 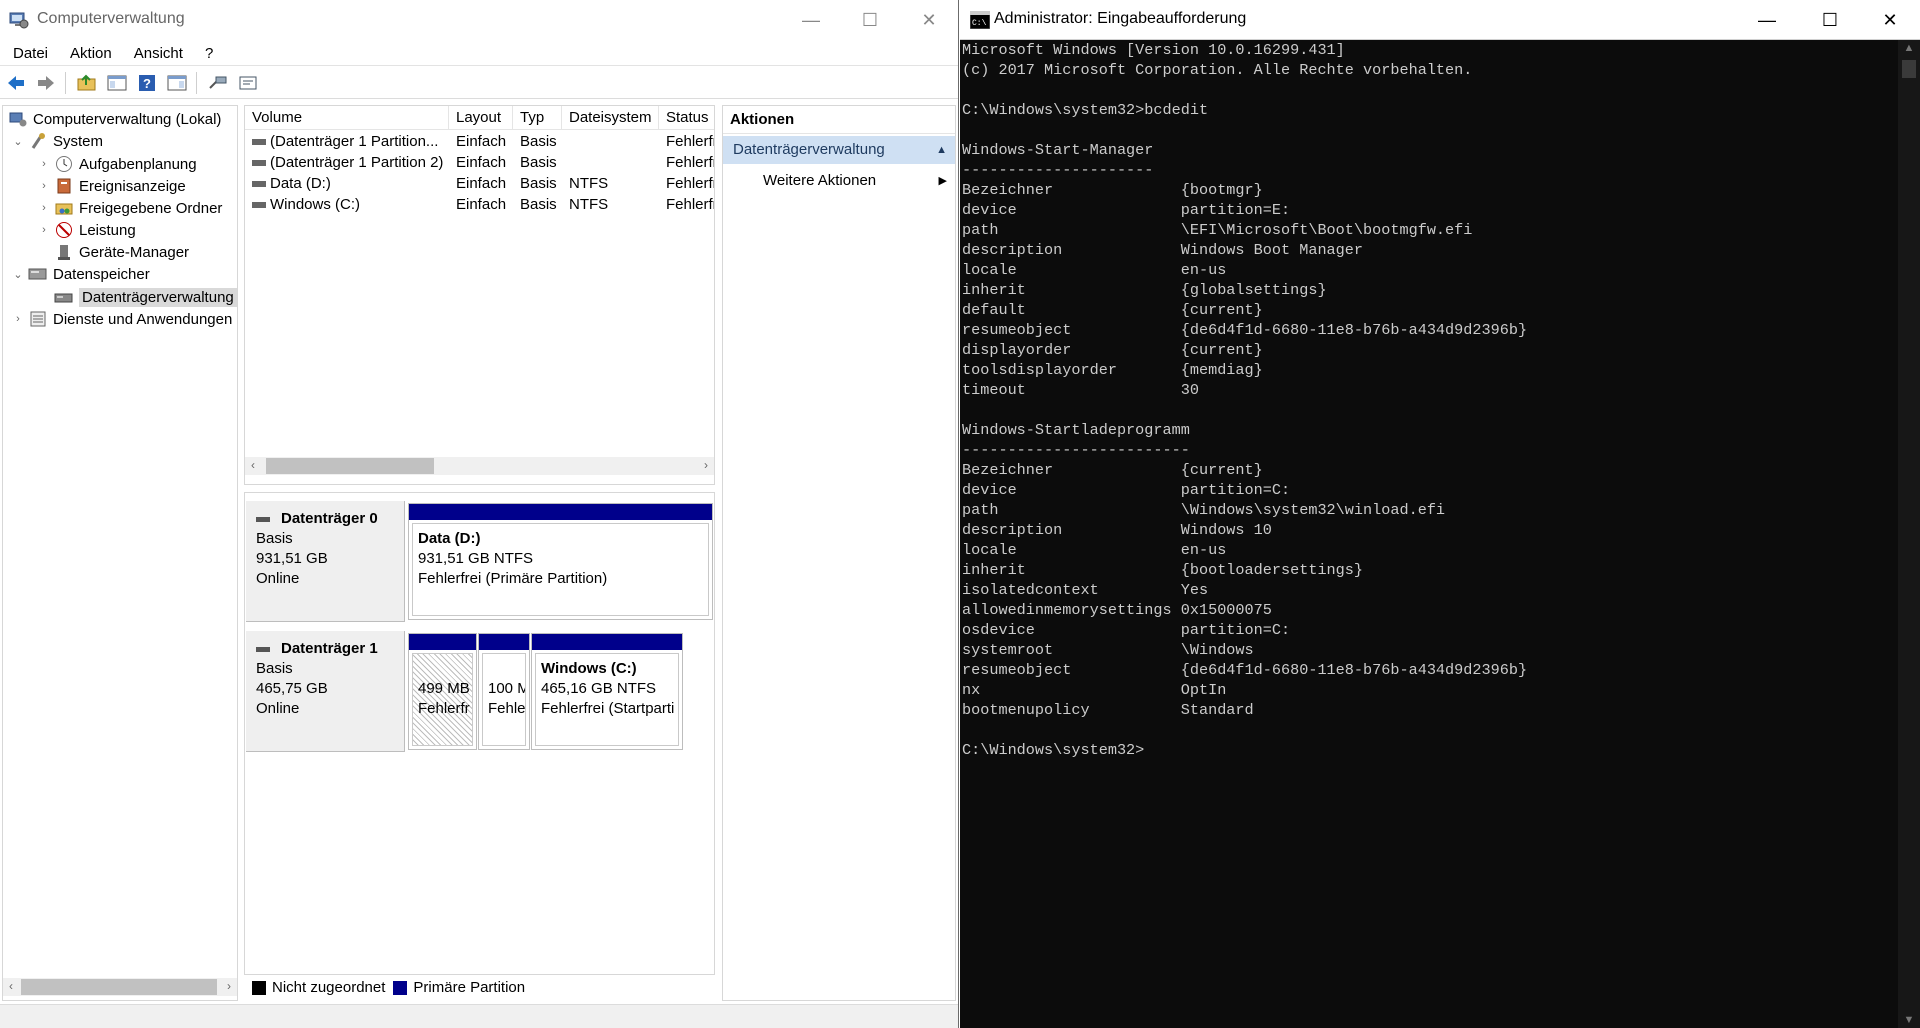 I want to click on close-button: ✕, so click(x=929, y=20).